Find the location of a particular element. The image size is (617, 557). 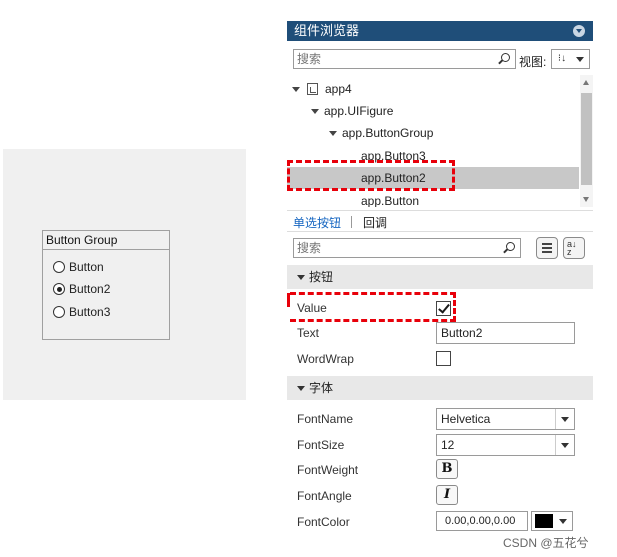

radio-button-3: Button3 is located at coordinates (81, 312).